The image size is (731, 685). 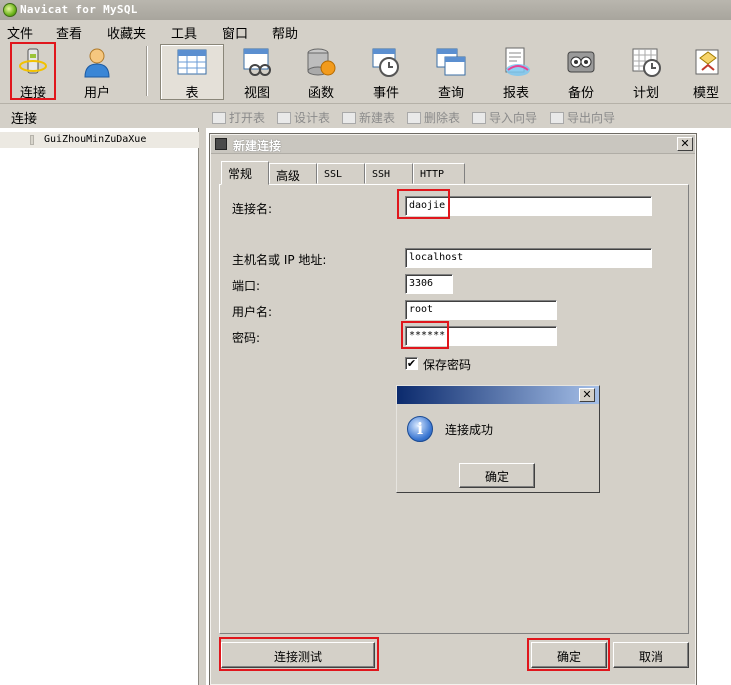 I want to click on toolbar-connection-button: 连接, so click(x=33, y=71).